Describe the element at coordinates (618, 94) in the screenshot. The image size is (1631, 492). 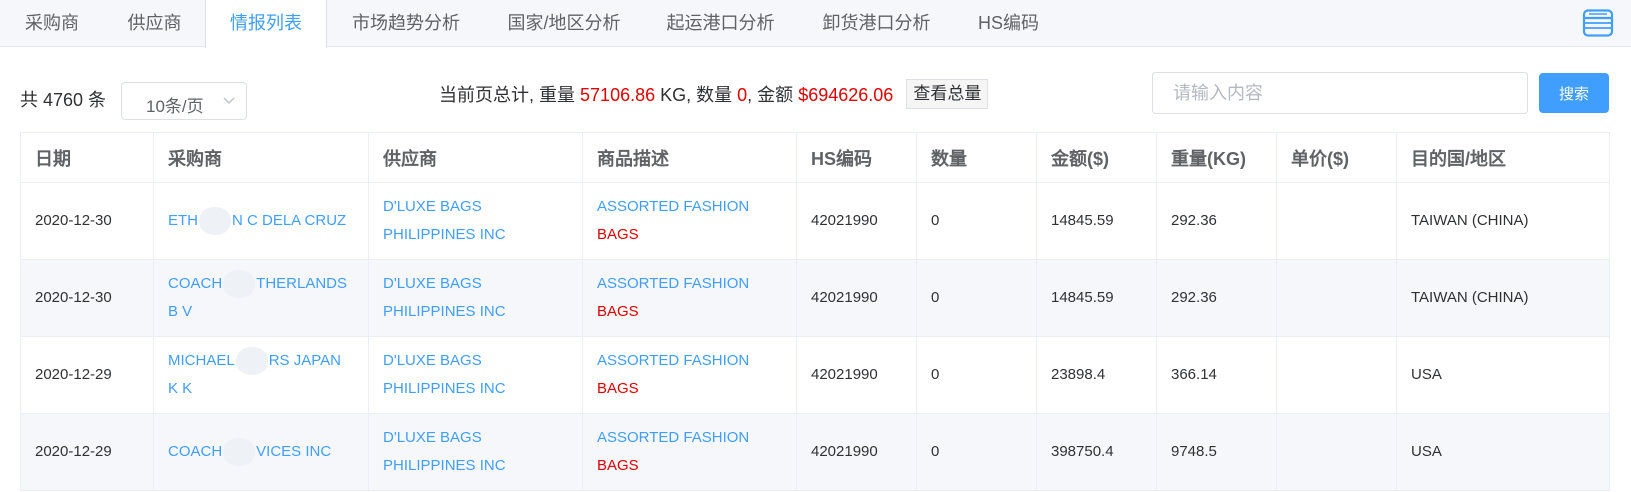
I see `summary-weight: 57106.86` at that location.